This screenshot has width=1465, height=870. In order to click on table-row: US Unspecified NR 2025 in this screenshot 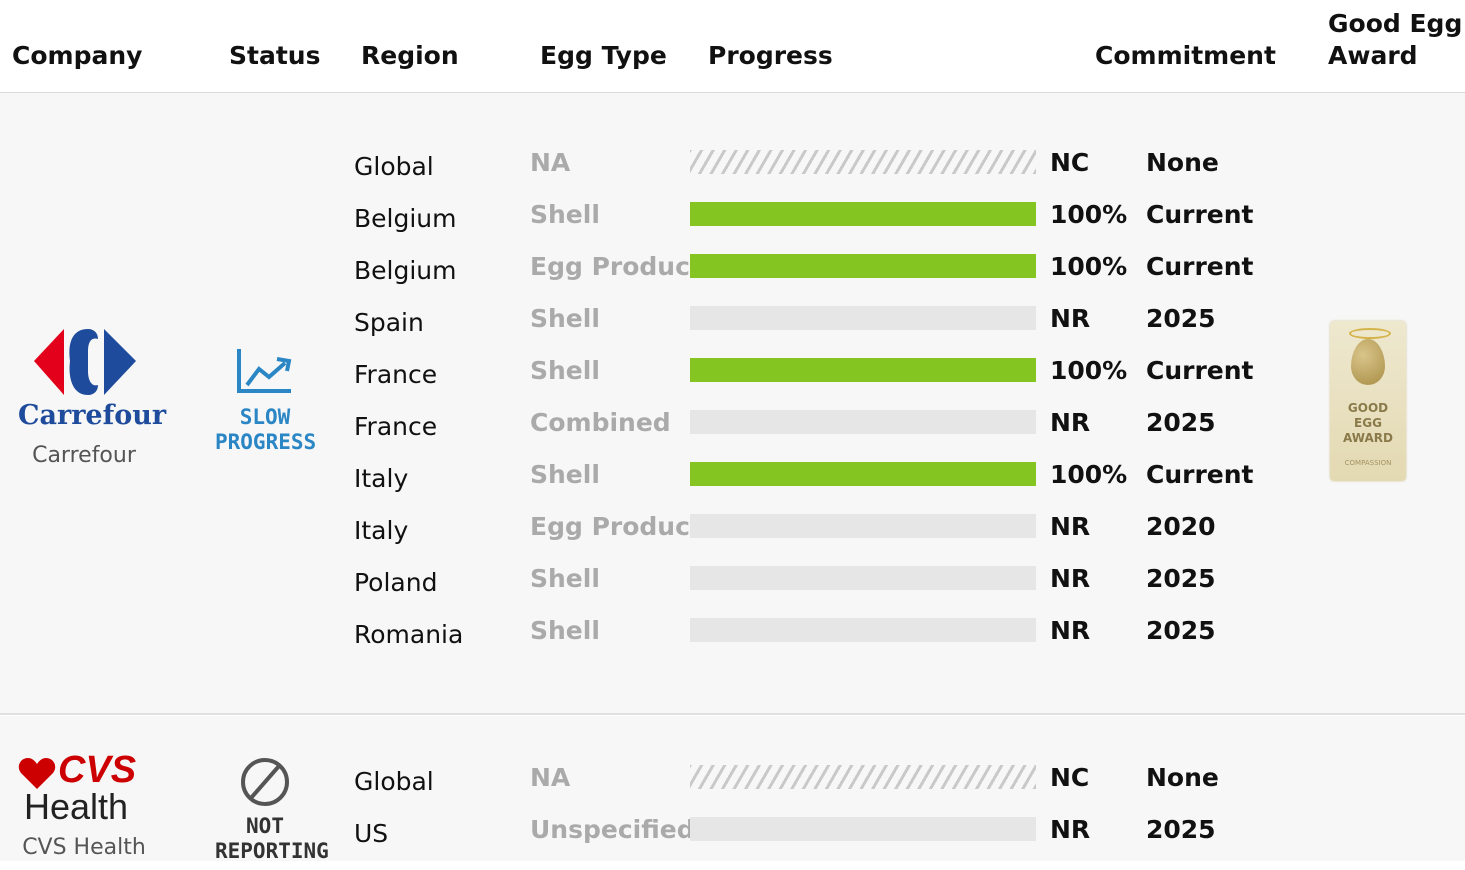, I will do `click(732, 842)`.